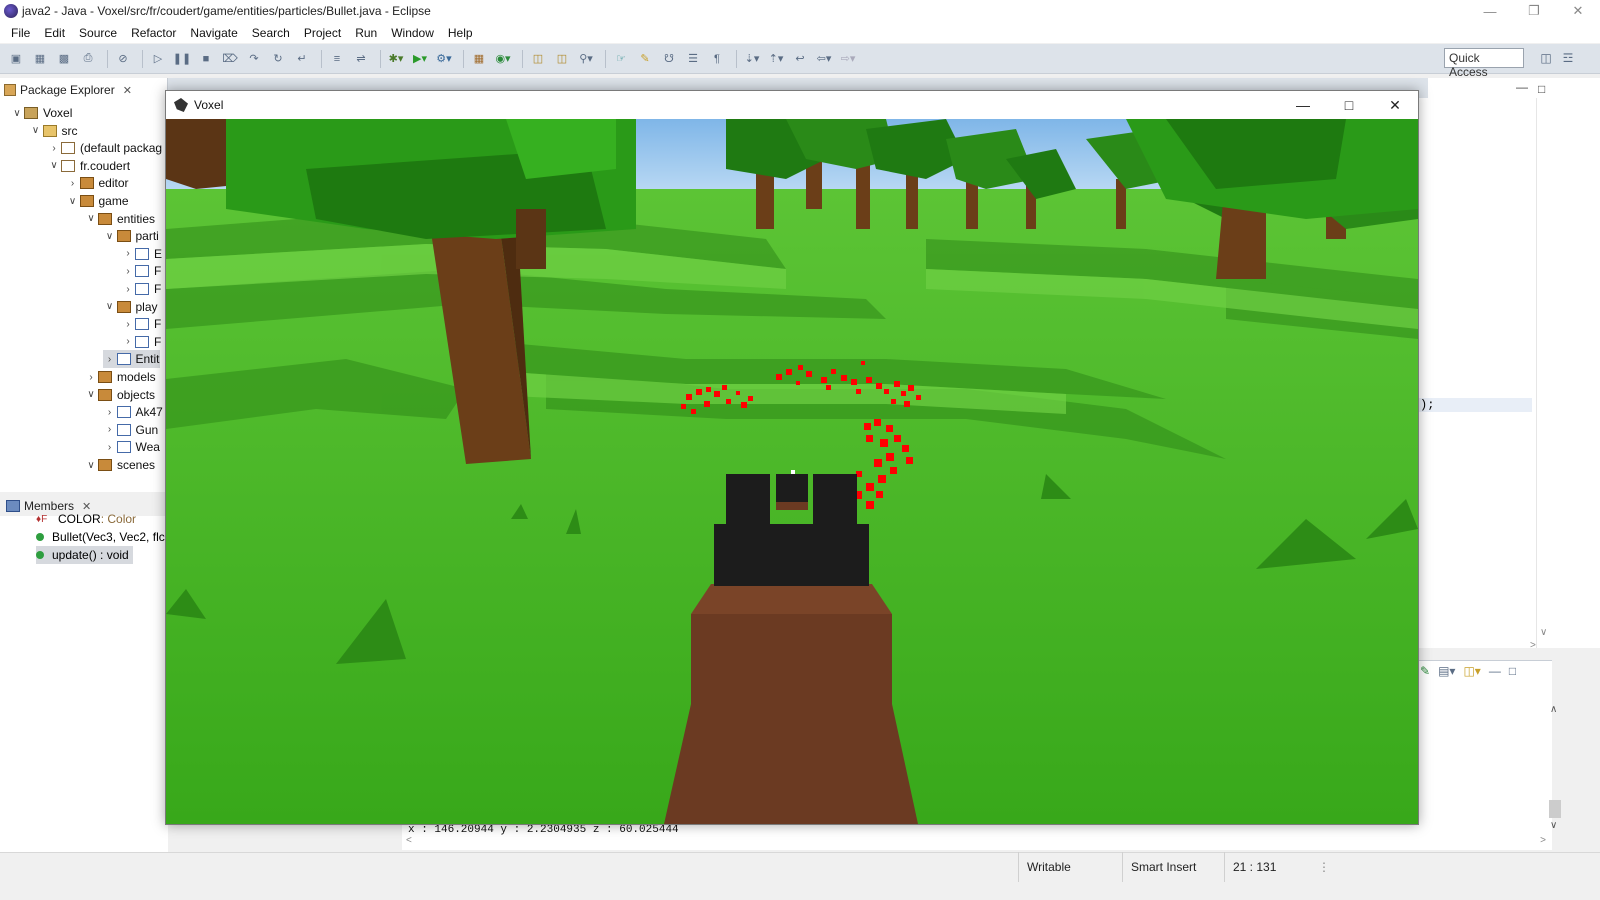 The height and width of the screenshot is (900, 1600). What do you see at coordinates (153, 33) in the screenshot?
I see `menu-refactor: Refactor` at bounding box center [153, 33].